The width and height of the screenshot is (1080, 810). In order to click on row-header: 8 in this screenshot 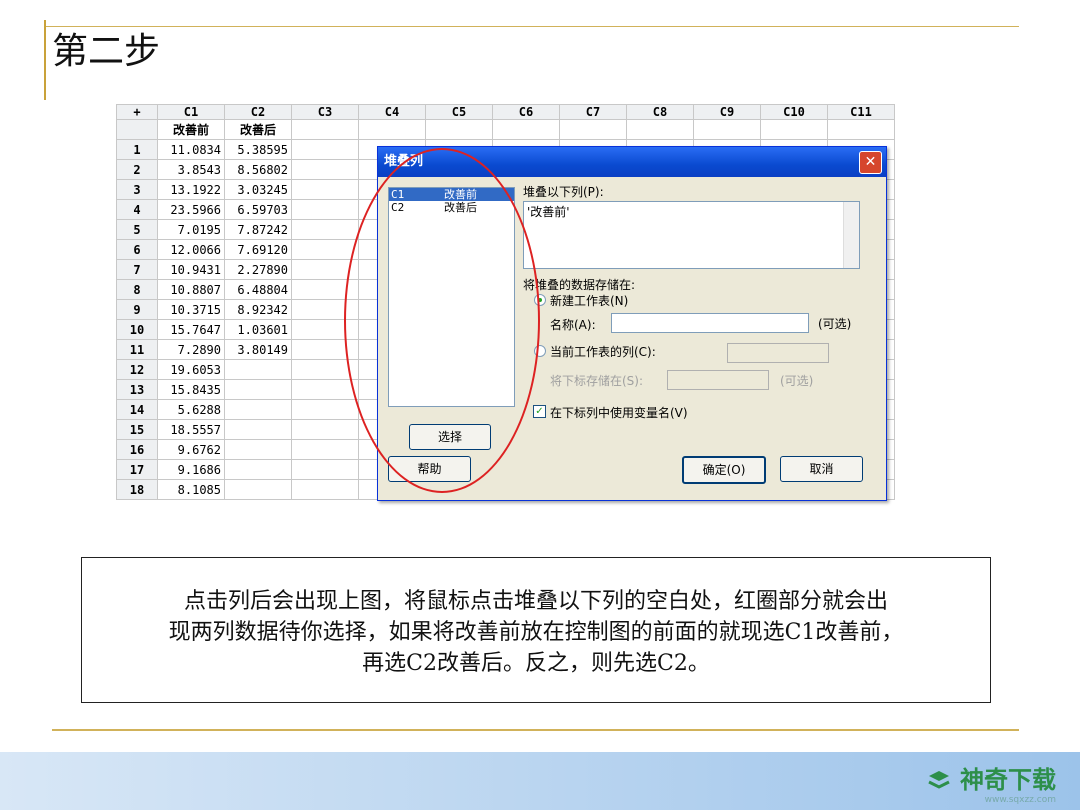, I will do `click(137, 289)`.